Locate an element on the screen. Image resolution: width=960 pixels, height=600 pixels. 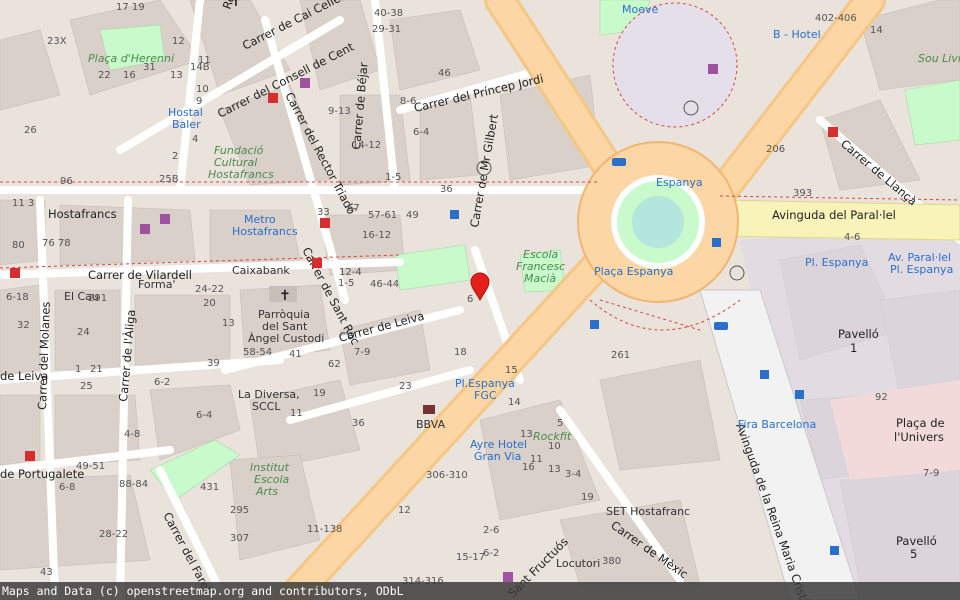
house-number: 49 is located at coordinates (412, 215).